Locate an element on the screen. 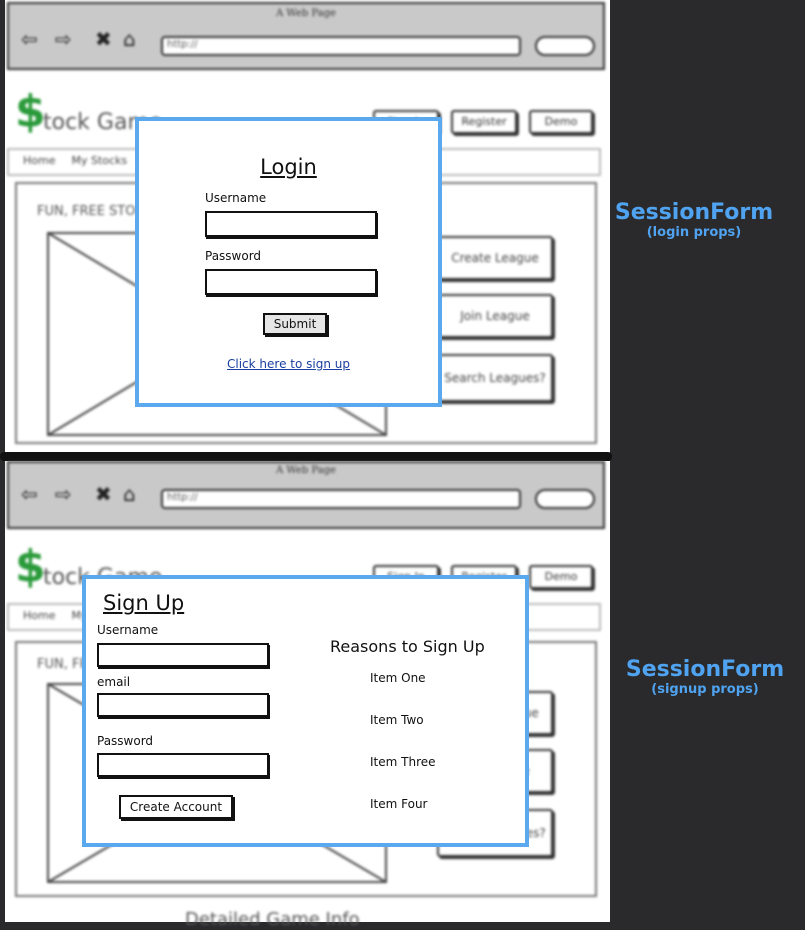 This screenshot has width=805, height=930. nav-my-stocks: My Stocks is located at coordinates (99, 160).